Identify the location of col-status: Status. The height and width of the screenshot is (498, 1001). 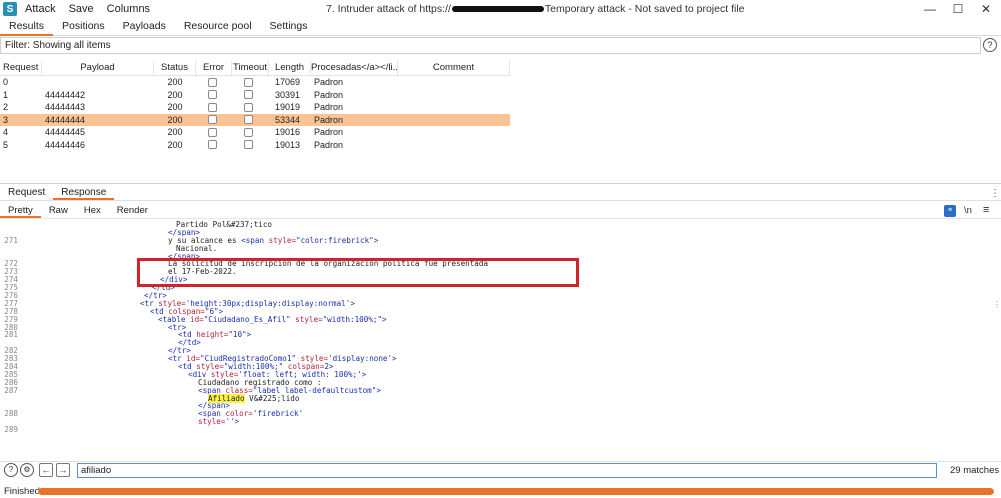
(175, 68).